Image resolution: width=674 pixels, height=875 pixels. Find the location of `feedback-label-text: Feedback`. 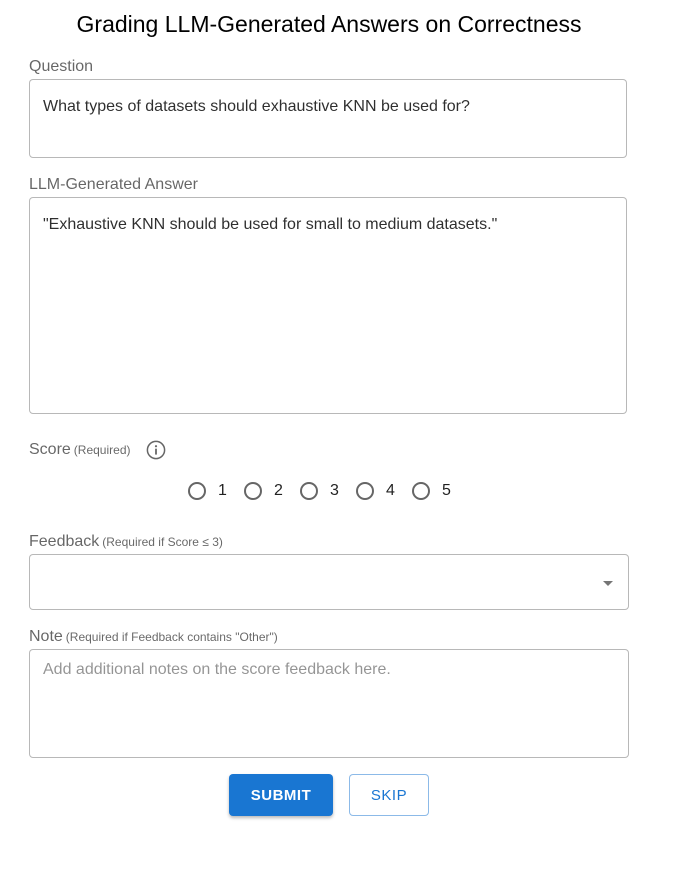

feedback-label-text: Feedback is located at coordinates (64, 541).